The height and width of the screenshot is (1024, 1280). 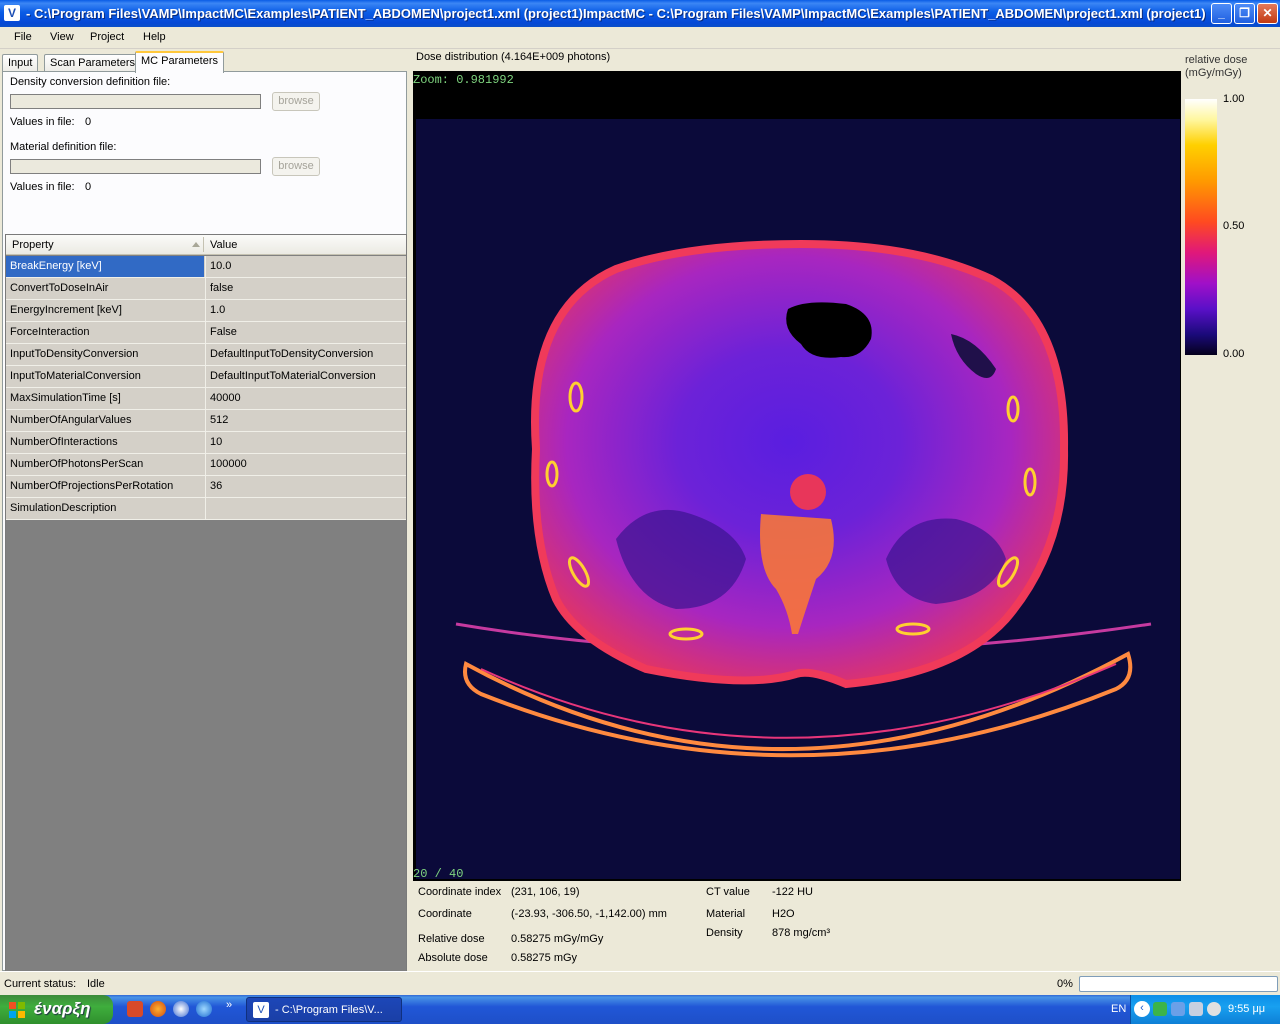 What do you see at coordinates (1213, 73) in the screenshot?
I see `colorbar-title-line2: (mGy/mGy)` at bounding box center [1213, 73].